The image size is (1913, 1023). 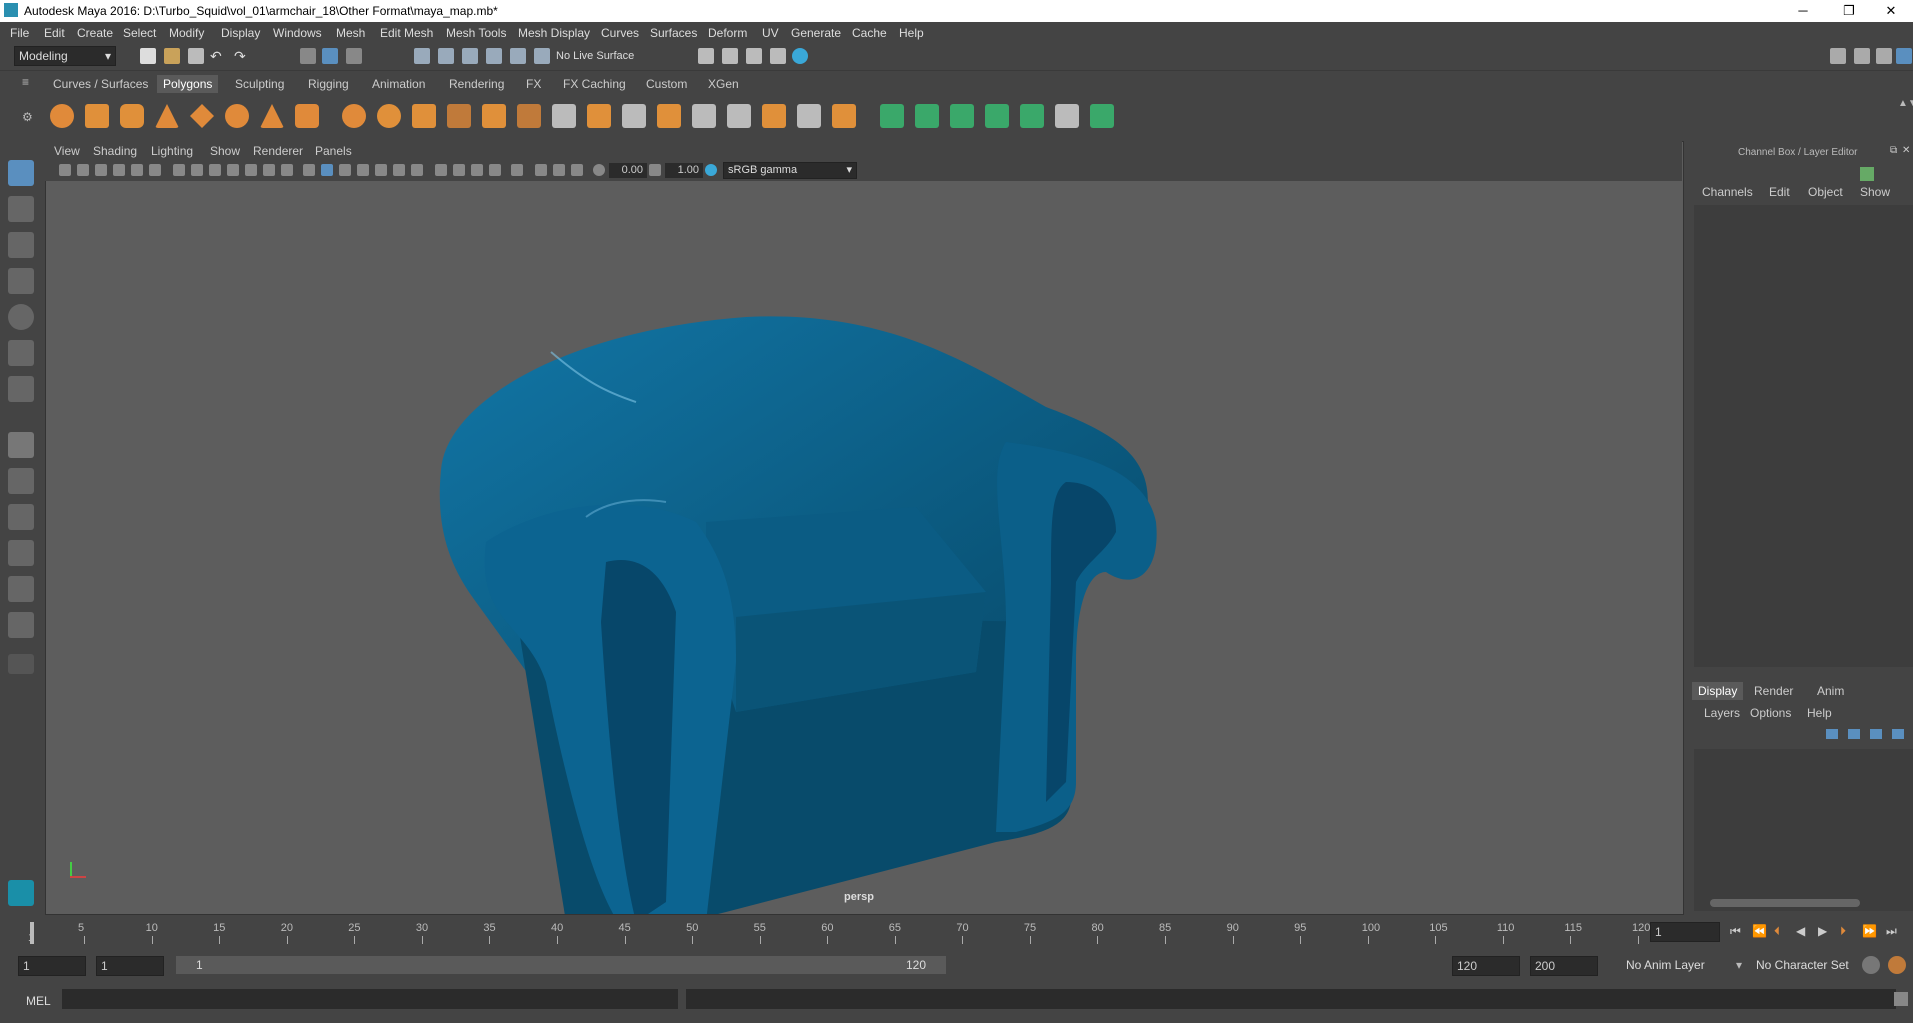 I want to click on snap-grid-icon, so click(x=422, y=56).